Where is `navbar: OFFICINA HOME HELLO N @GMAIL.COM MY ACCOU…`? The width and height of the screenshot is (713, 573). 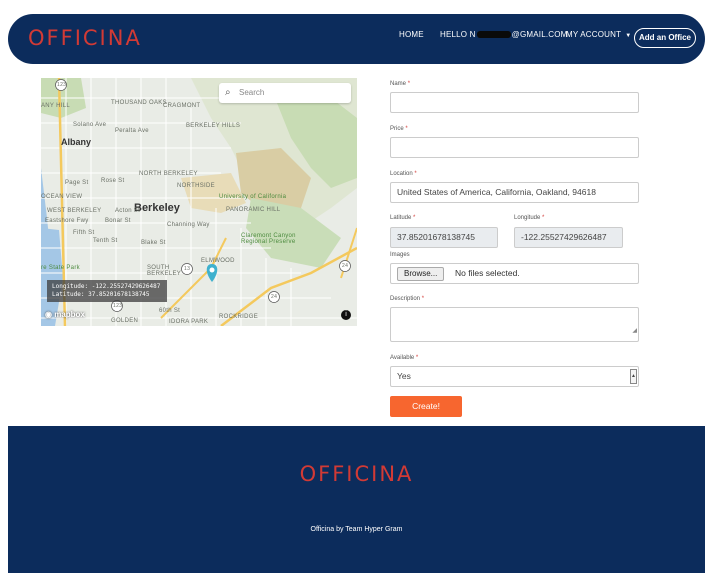 navbar: OFFICINA HOME HELLO N @GMAIL.COM MY ACCOU… is located at coordinates (356, 39).